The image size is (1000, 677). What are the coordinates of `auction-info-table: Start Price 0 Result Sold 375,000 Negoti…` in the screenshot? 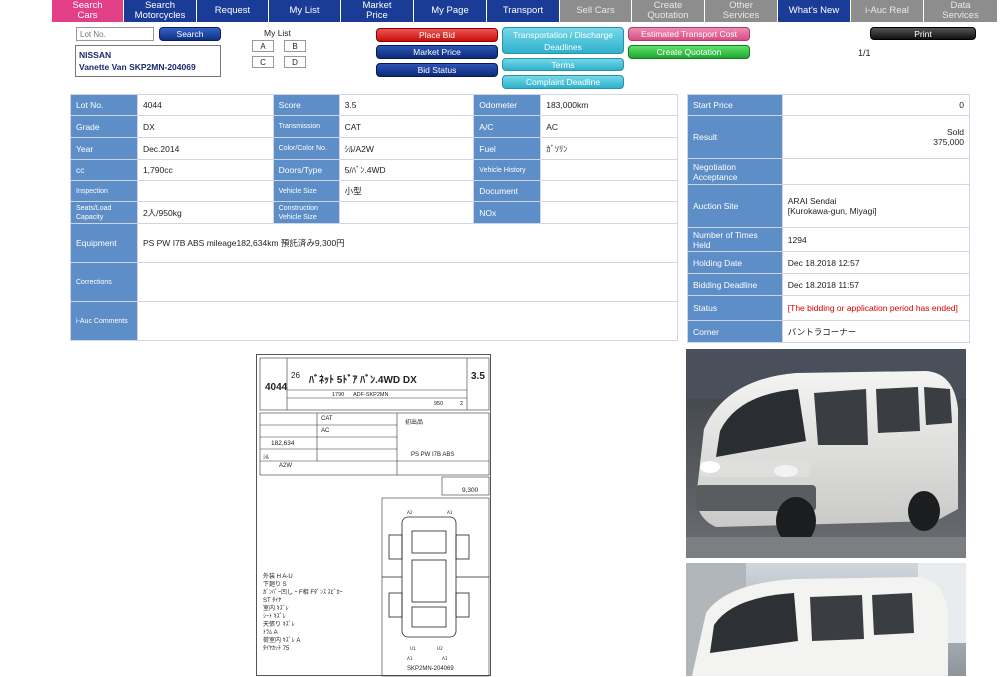 It's located at (829, 218).